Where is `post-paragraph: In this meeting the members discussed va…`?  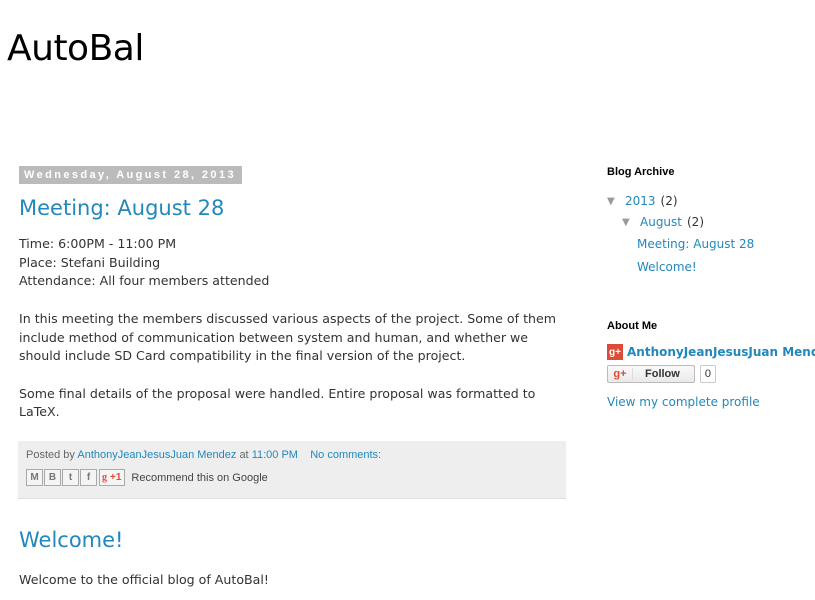 post-paragraph: In this meeting the members discussed va… is located at coordinates (287, 337).